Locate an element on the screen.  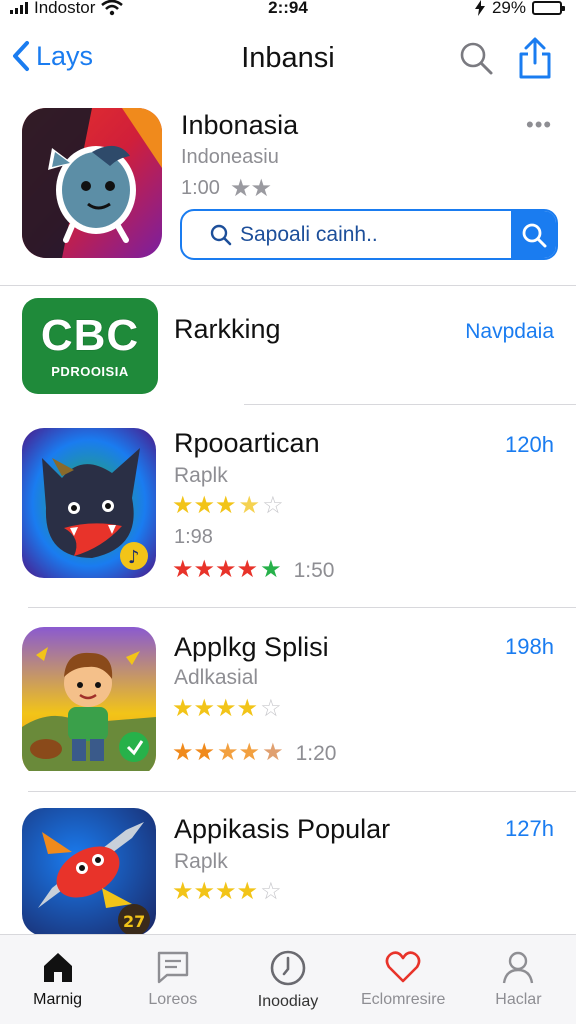
app-icon is located at coordinates (89, 702).